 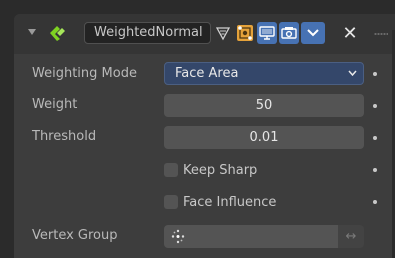 What do you see at coordinates (381, 34) in the screenshot?
I see `drag-handle-icon` at bounding box center [381, 34].